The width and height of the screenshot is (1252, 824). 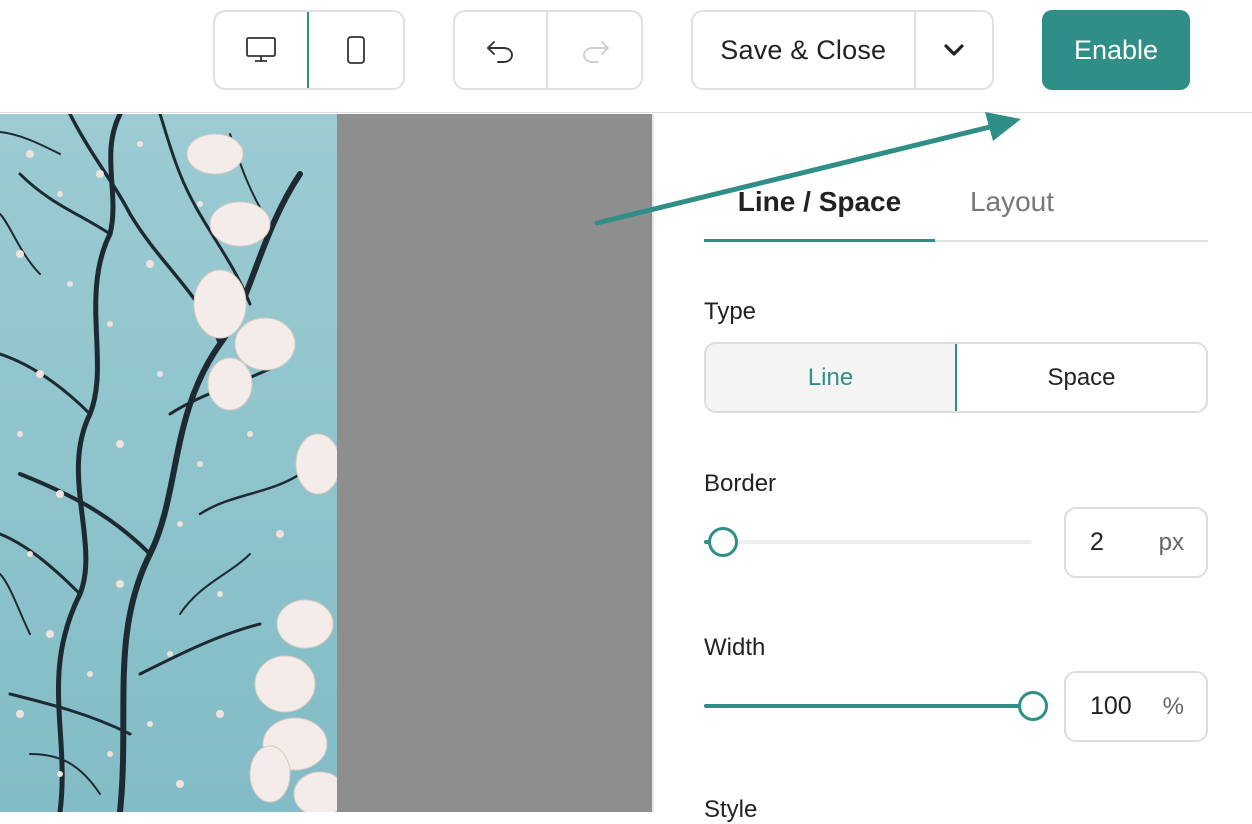 What do you see at coordinates (735, 647) in the screenshot?
I see `width-label: Width` at bounding box center [735, 647].